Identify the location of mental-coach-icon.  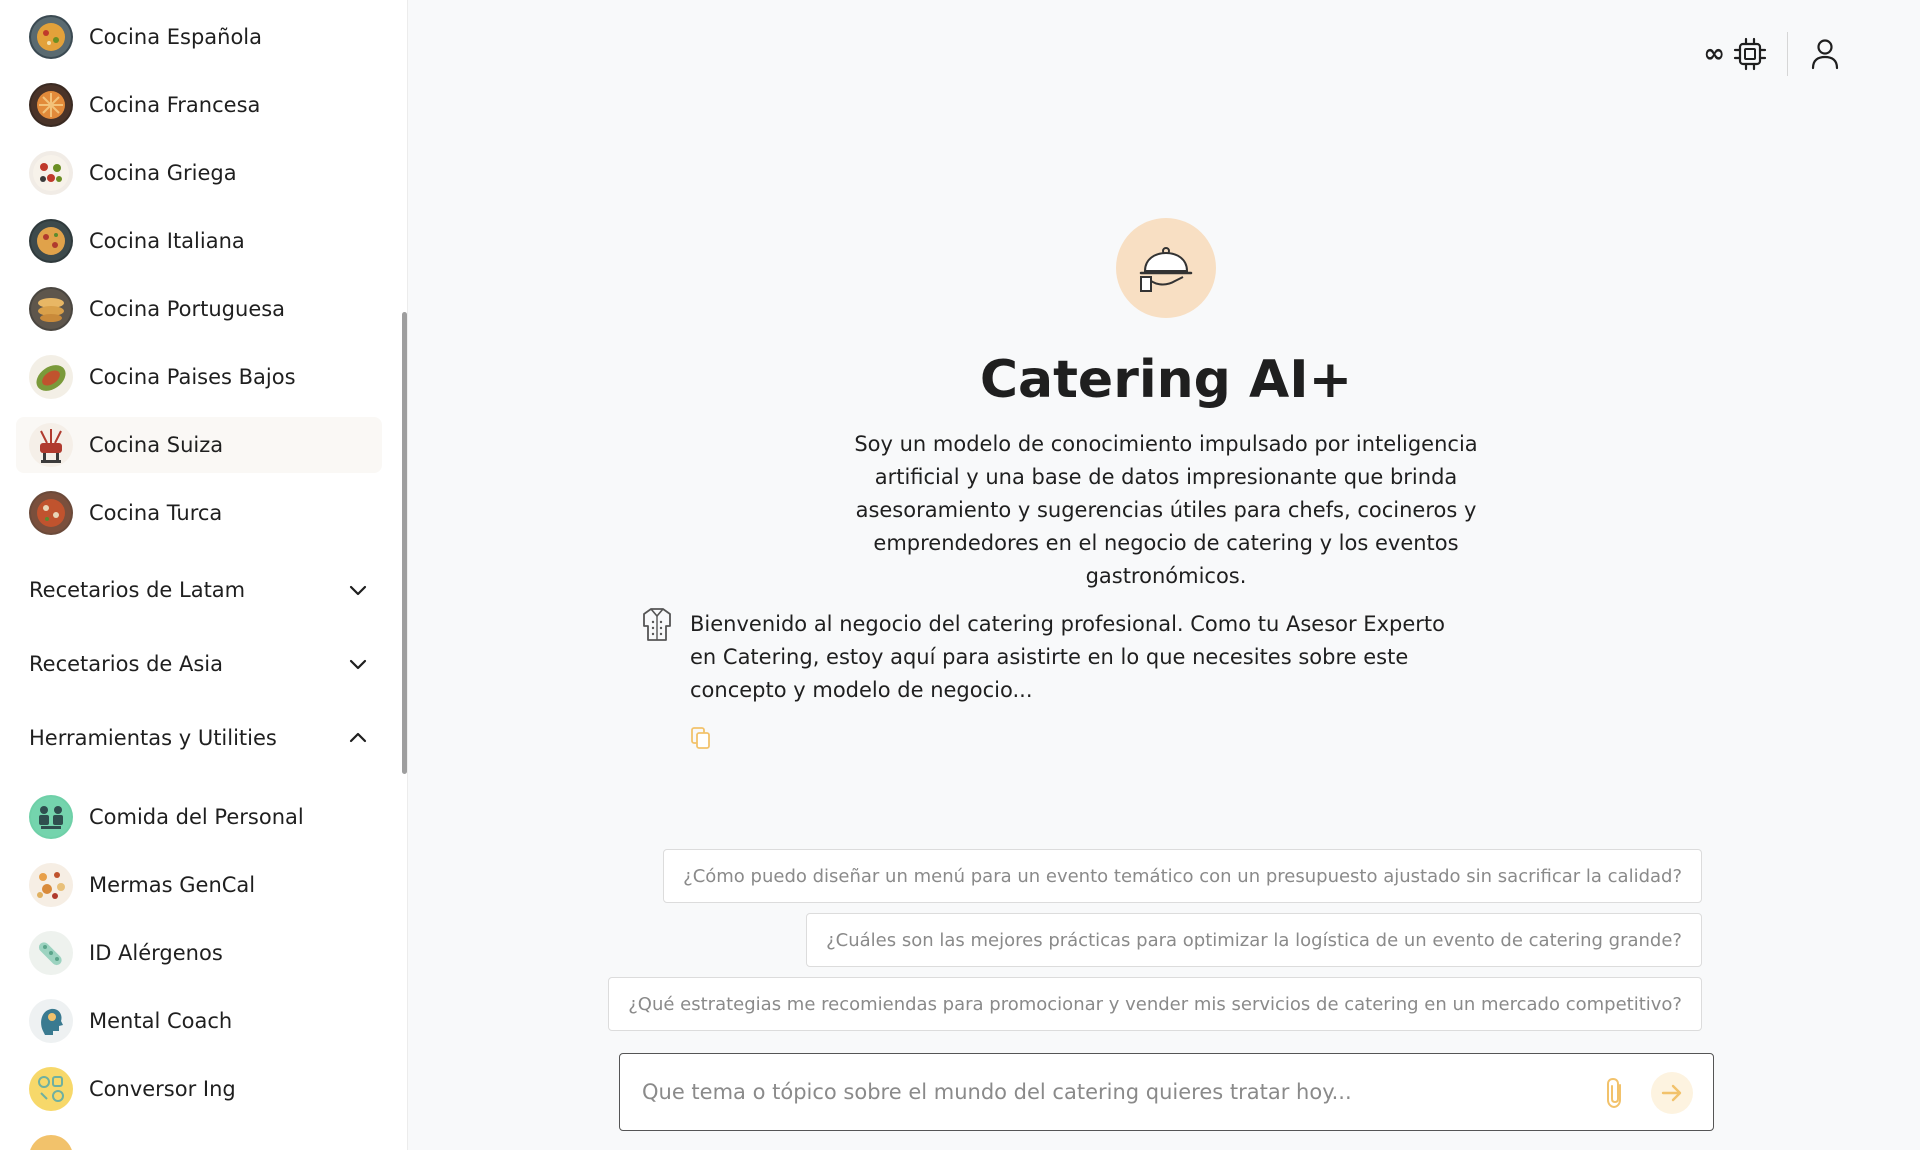
(51, 1021).